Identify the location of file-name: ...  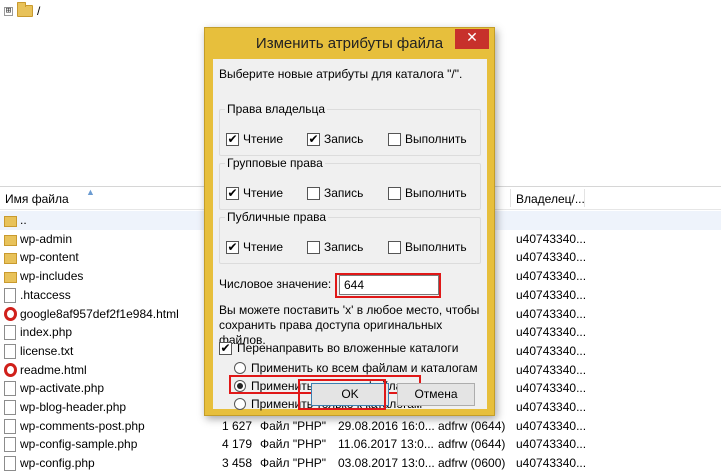
(23, 220).